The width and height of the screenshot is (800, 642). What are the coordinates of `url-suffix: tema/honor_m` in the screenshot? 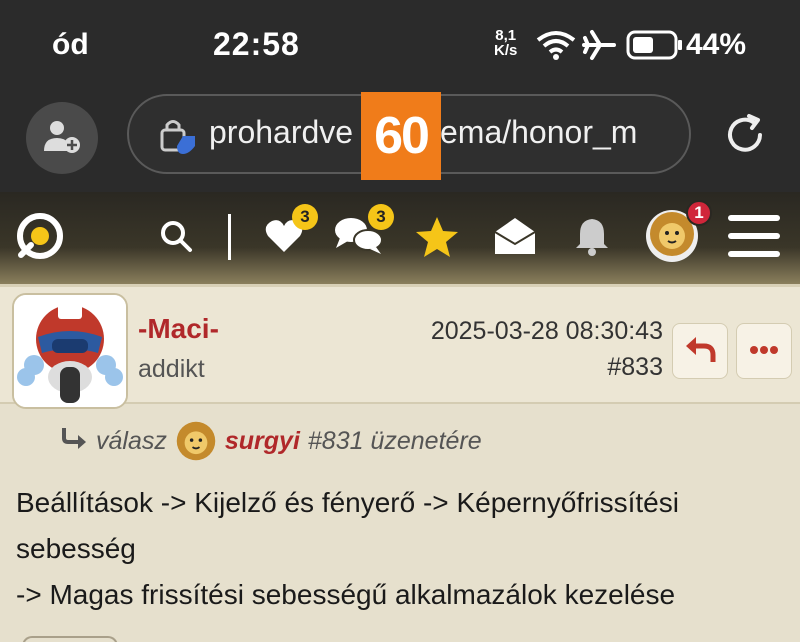 It's located at (534, 132).